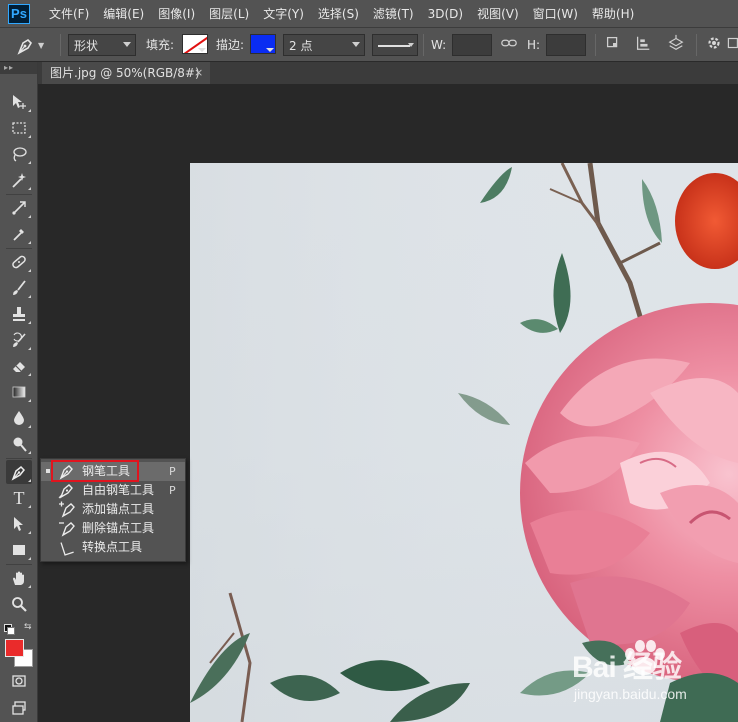  What do you see at coordinates (472, 45) in the screenshot?
I see `width-input` at bounding box center [472, 45].